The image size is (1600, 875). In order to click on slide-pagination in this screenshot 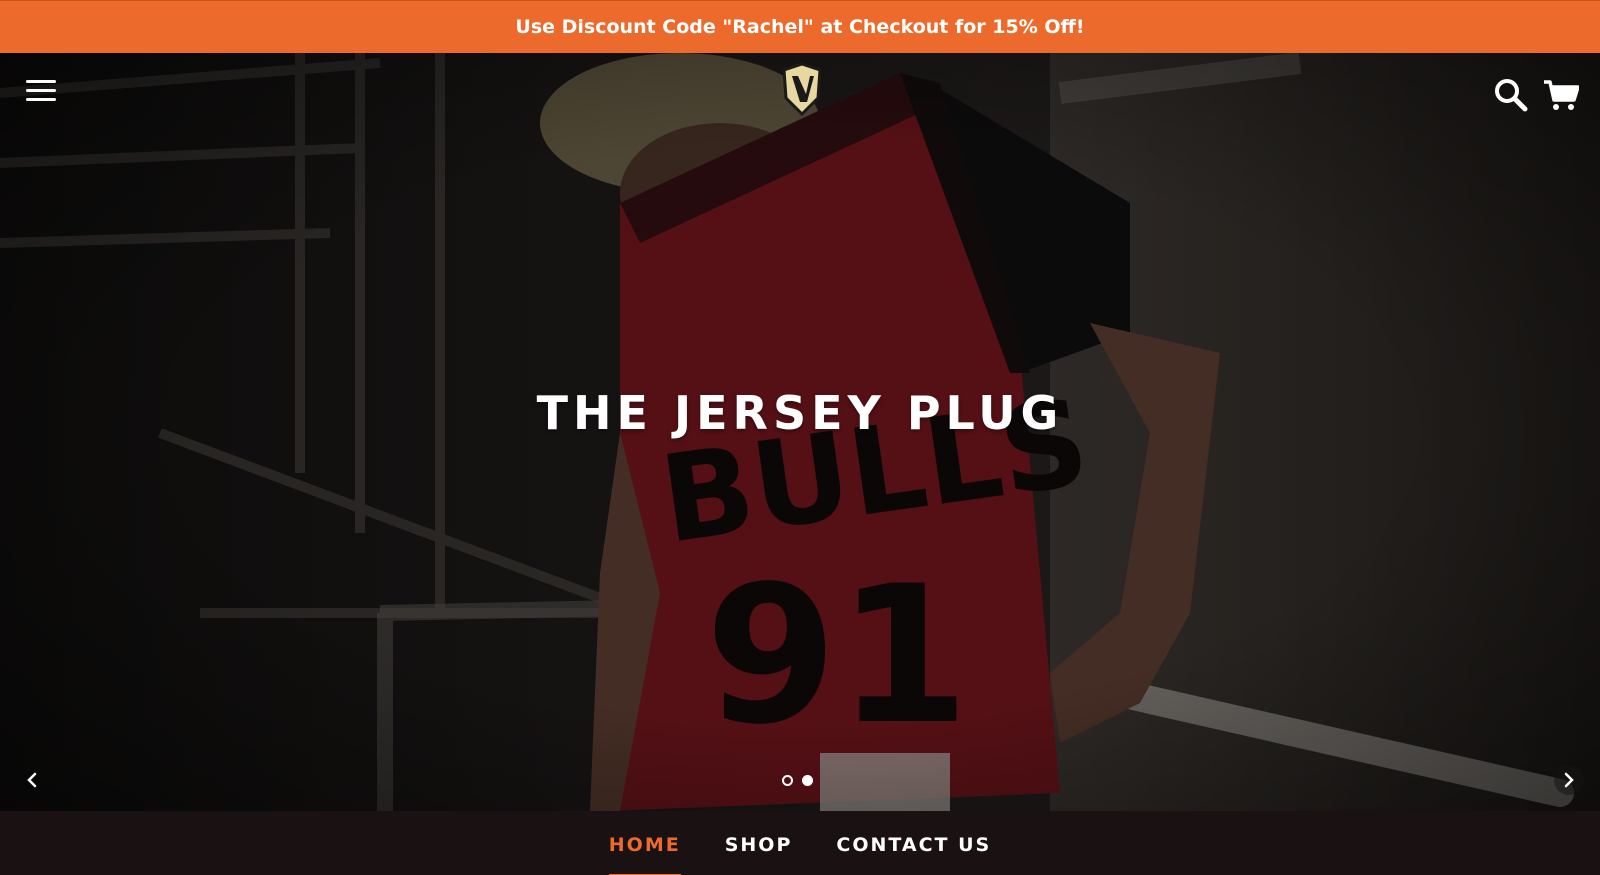, I will do `click(797, 780)`.